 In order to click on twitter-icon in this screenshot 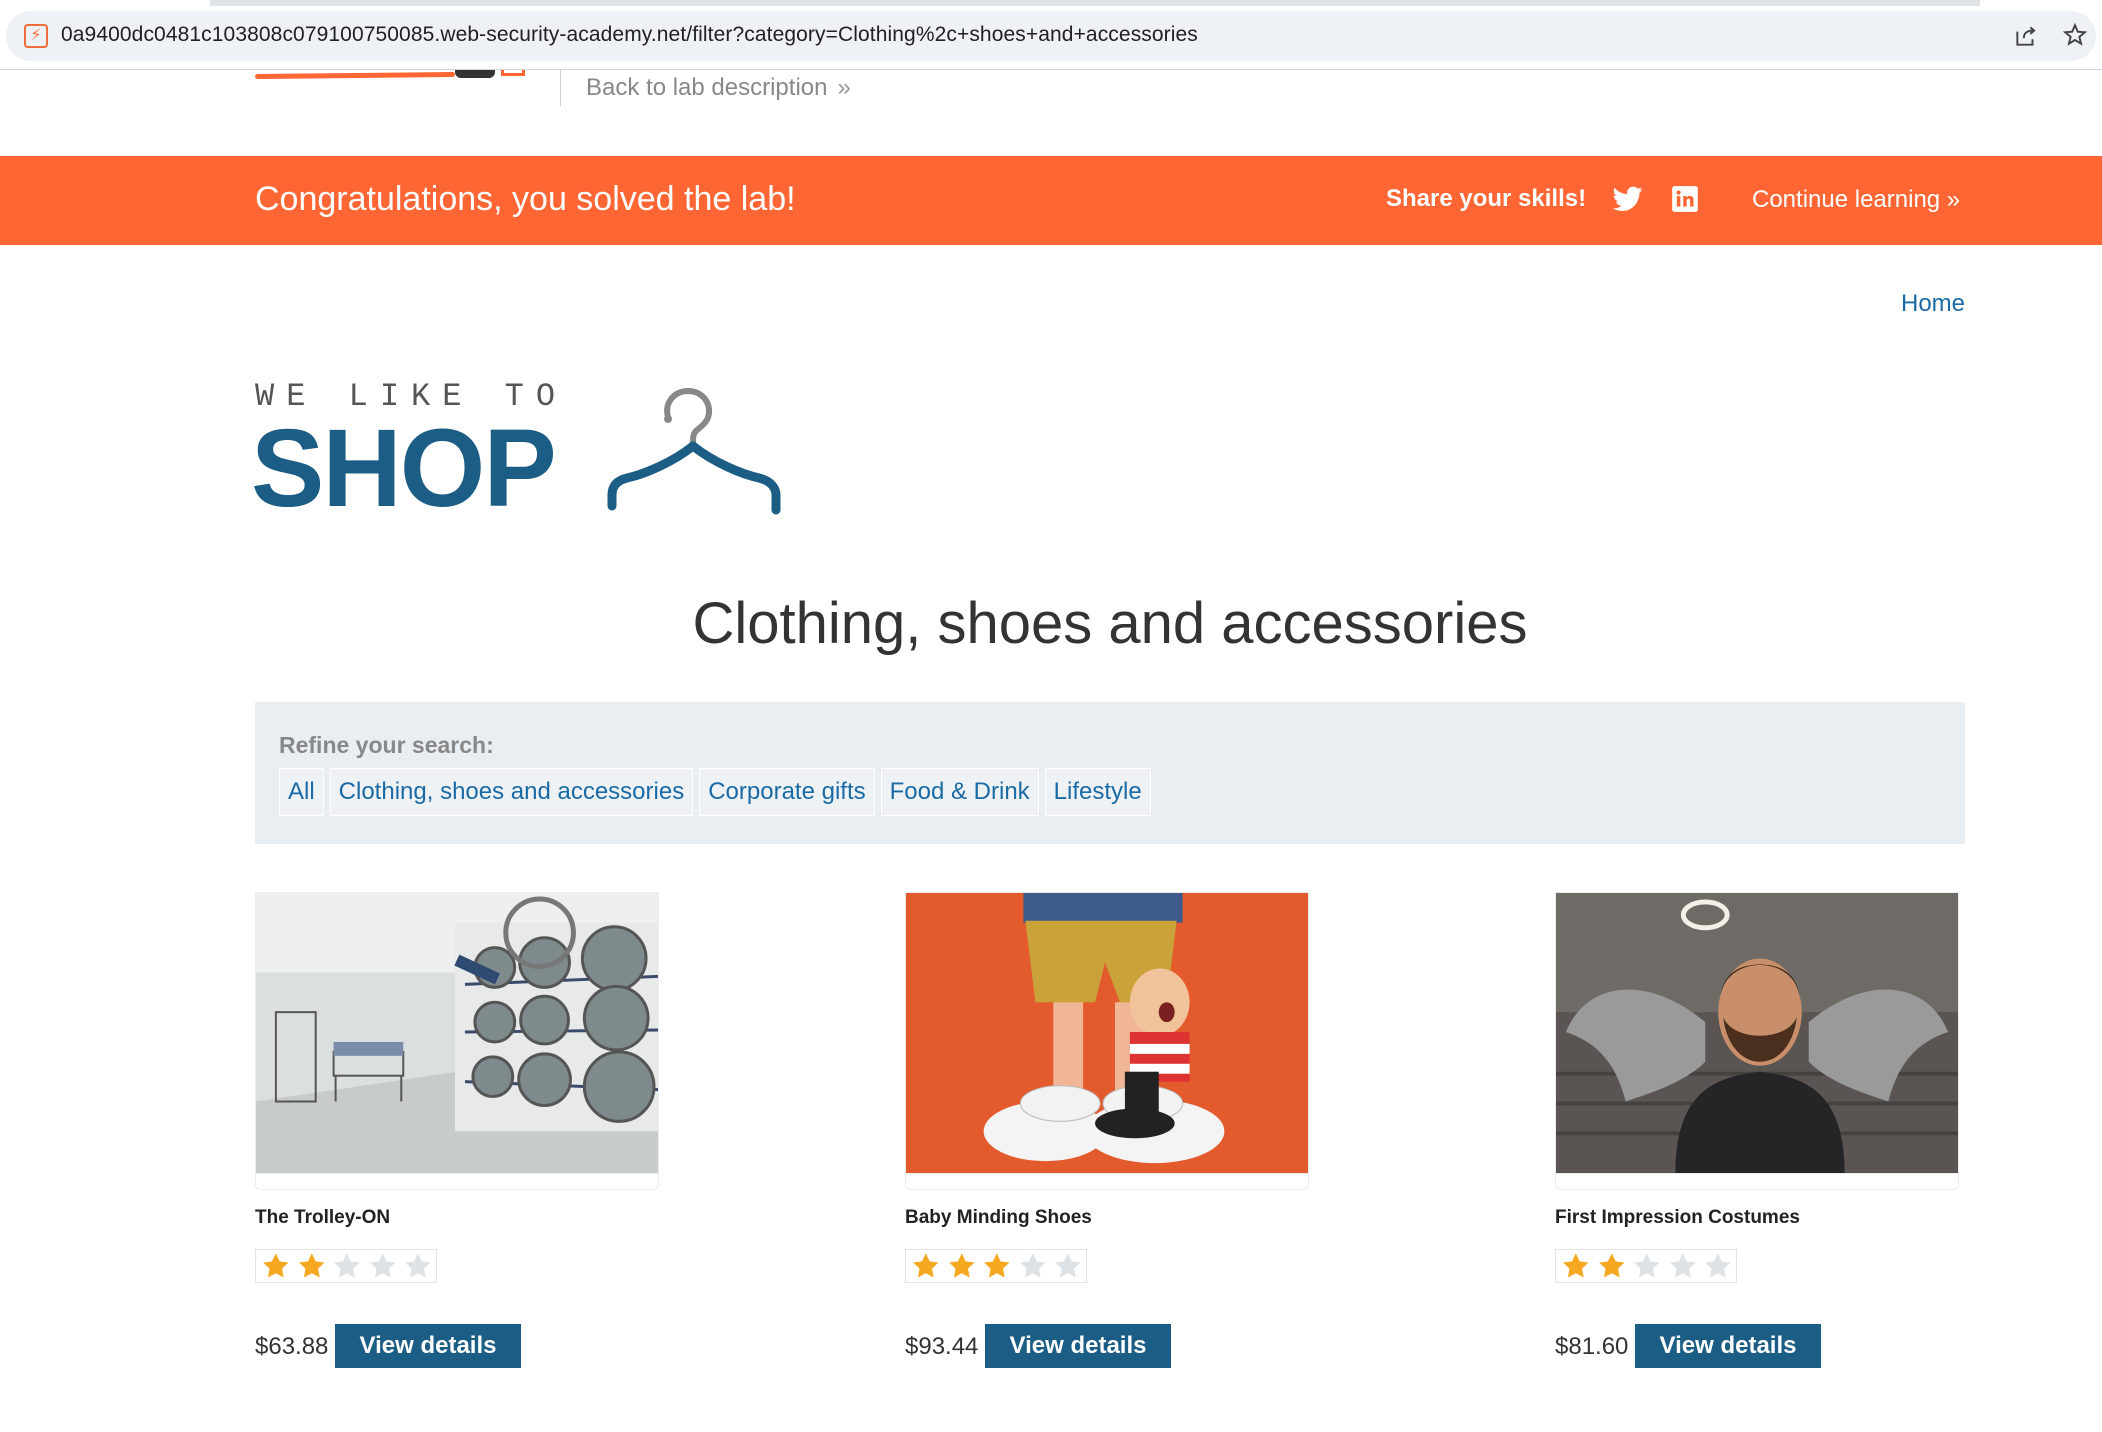, I will do `click(1628, 199)`.